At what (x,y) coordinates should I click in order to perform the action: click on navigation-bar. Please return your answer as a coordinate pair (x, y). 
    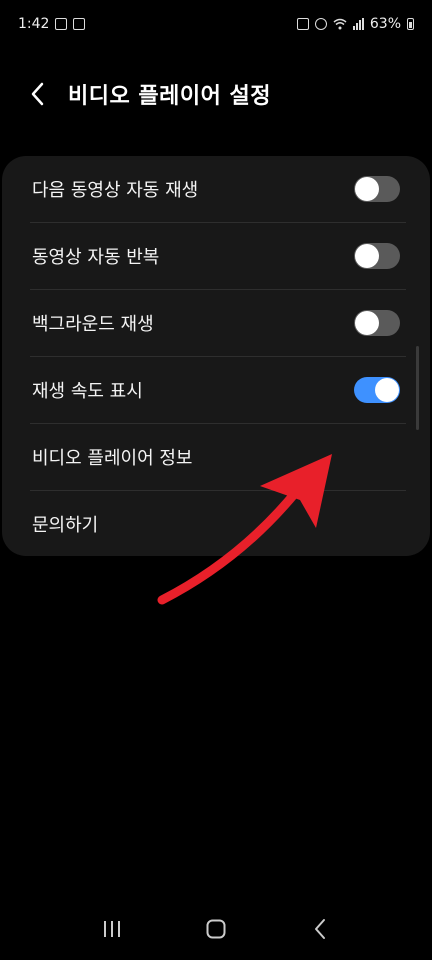
    Looking at the image, I should click on (216, 929).